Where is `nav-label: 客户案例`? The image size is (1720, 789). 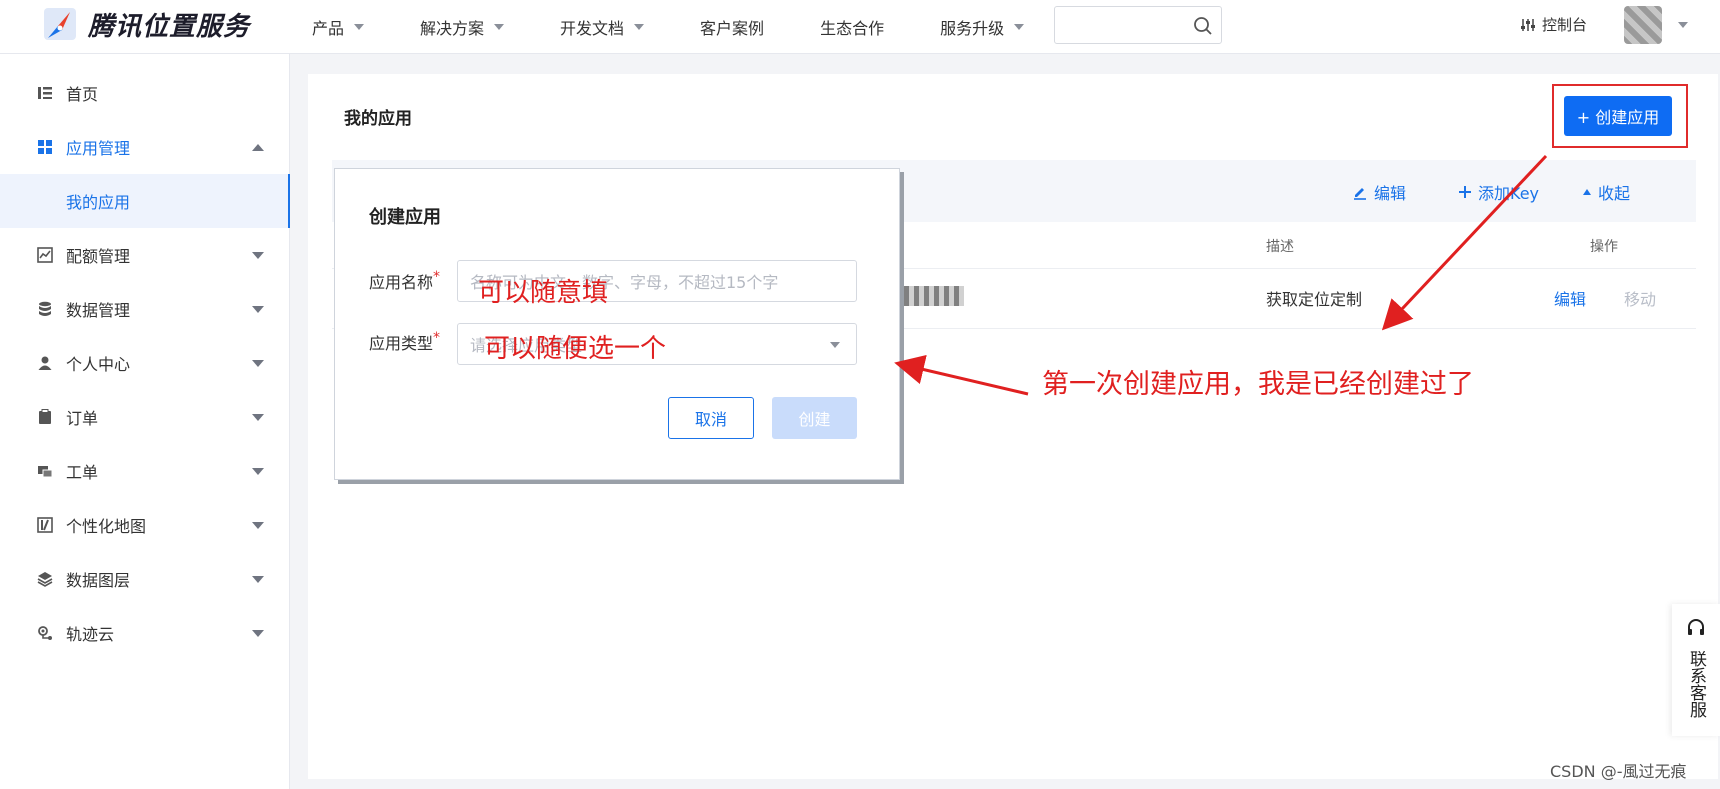 nav-label: 客户案例 is located at coordinates (732, 28).